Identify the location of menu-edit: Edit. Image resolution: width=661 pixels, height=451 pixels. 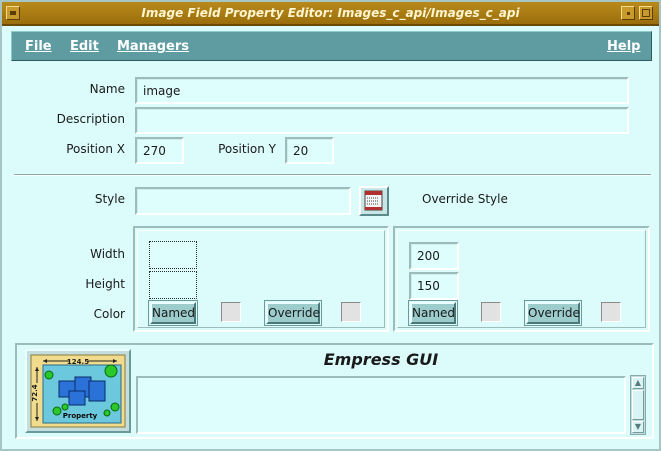
(84, 46).